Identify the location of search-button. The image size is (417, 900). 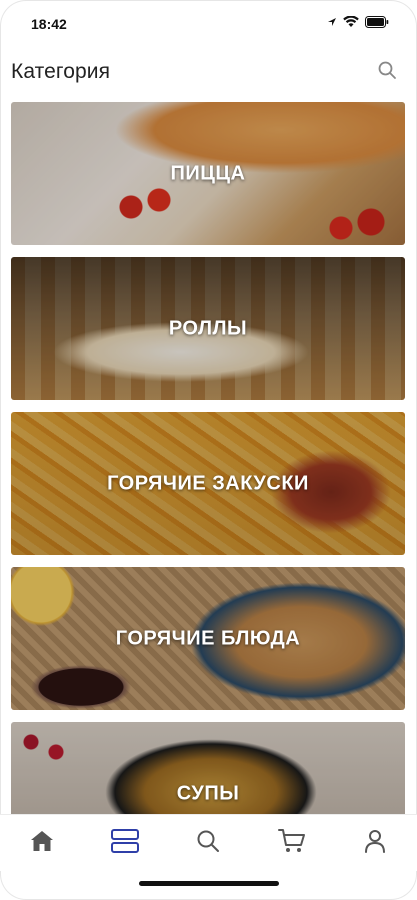
(387, 72).